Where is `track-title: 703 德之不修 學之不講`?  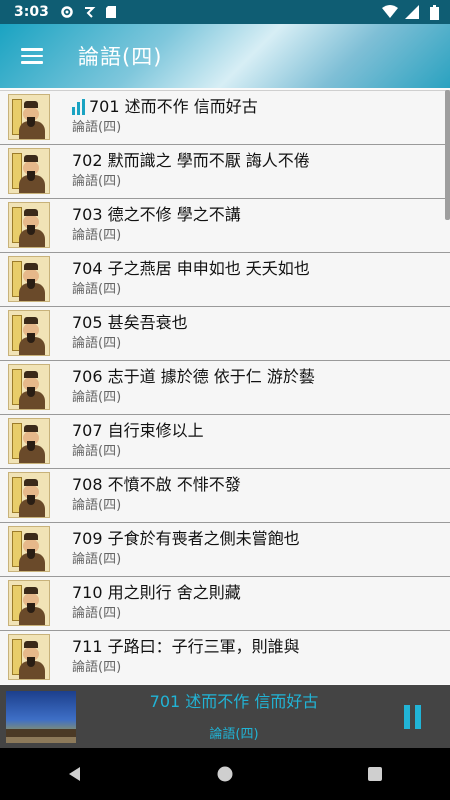
track-title: 703 德之不修 學之不講 is located at coordinates (156, 215).